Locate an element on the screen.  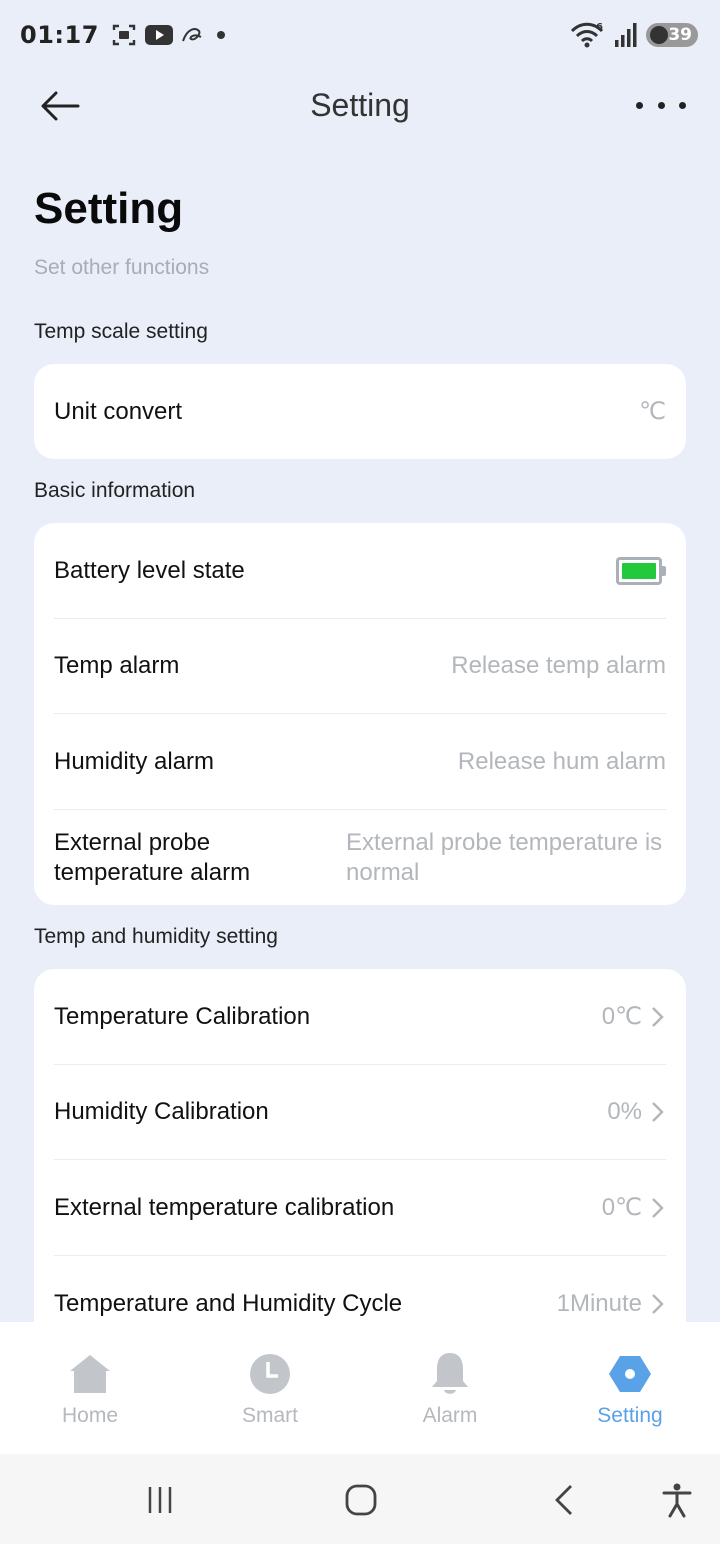
row-external-temp-calibration: External temperature calibration 0℃ is located at coordinates (360, 1208).